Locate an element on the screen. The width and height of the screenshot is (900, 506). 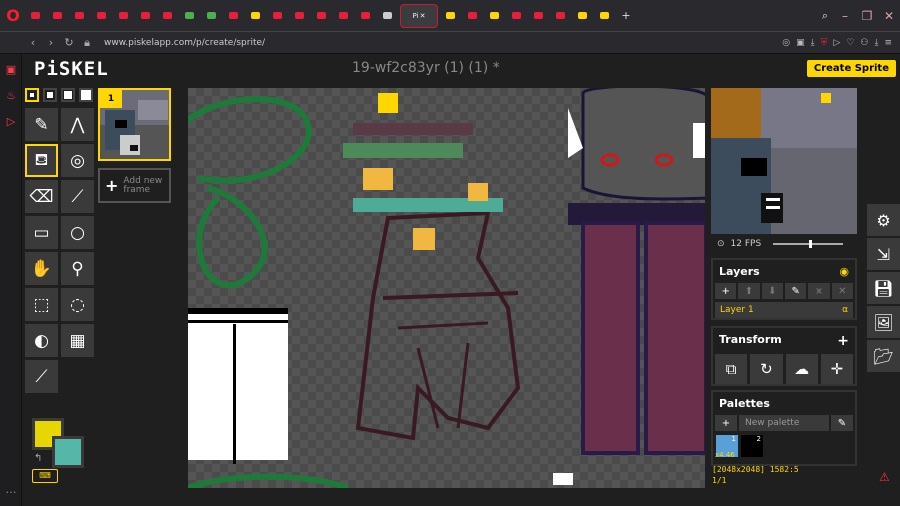
heart-icon: ♡ is located at coordinates (850, 43).